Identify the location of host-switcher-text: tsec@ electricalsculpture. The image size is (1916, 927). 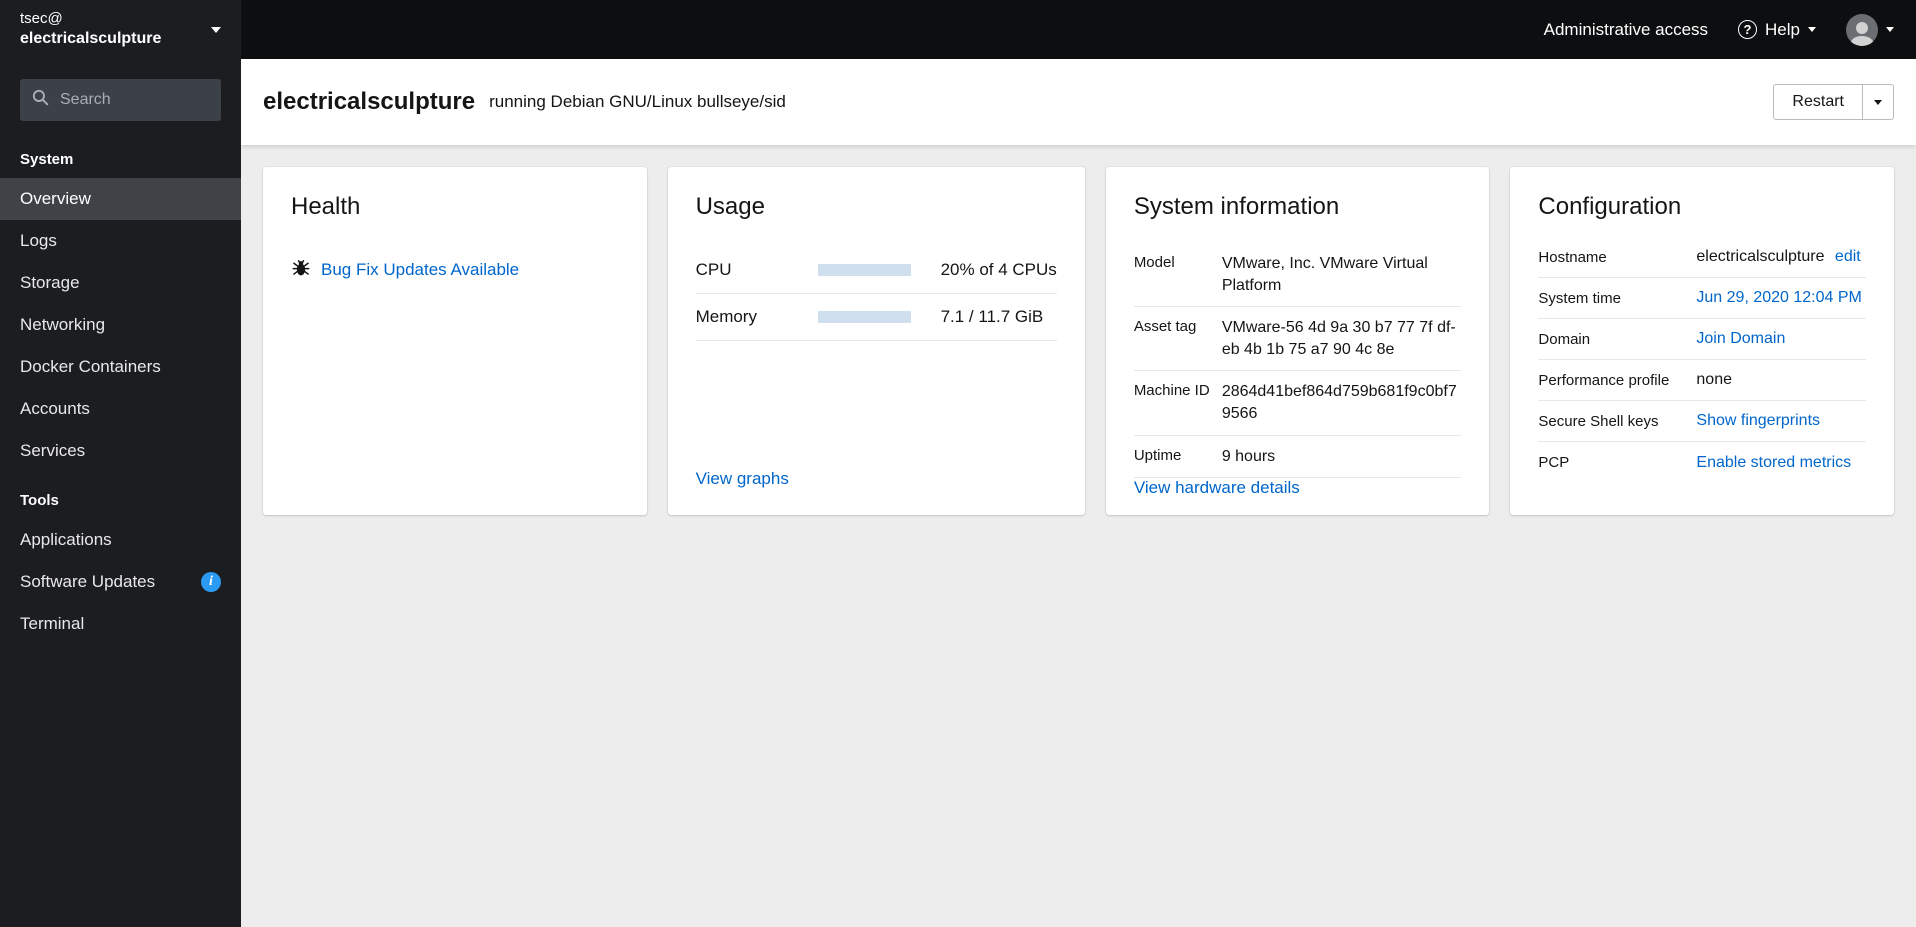
(90, 29).